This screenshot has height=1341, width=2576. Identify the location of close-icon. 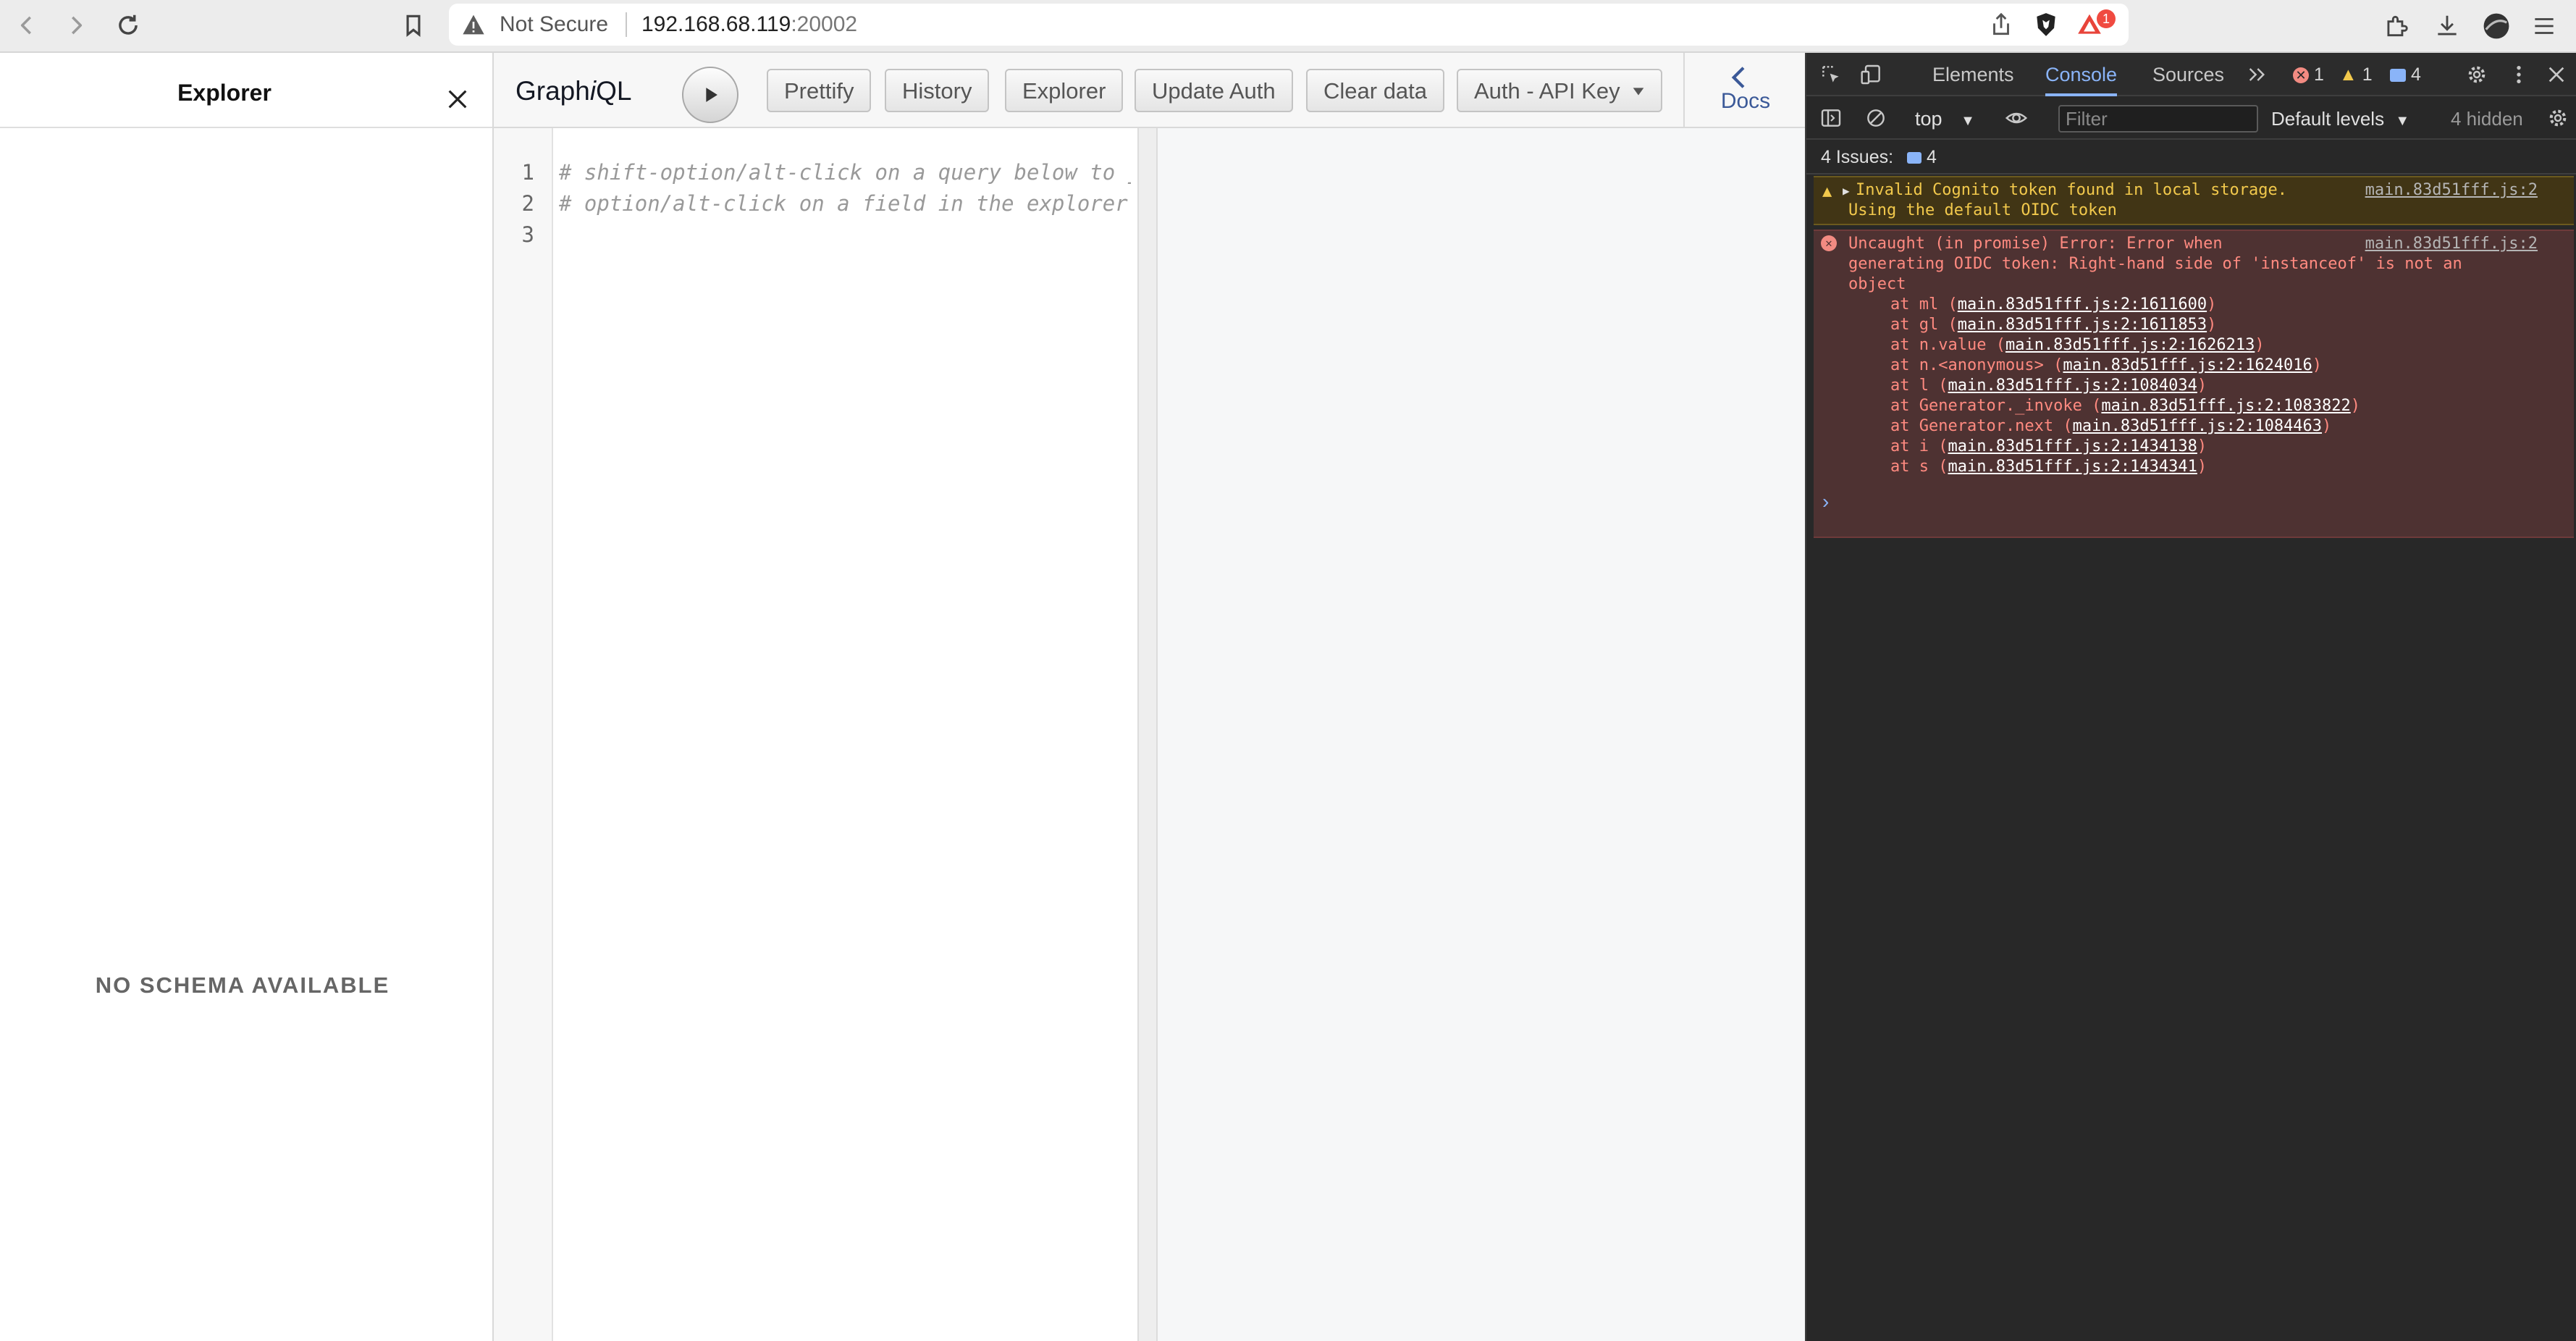
(457, 99).